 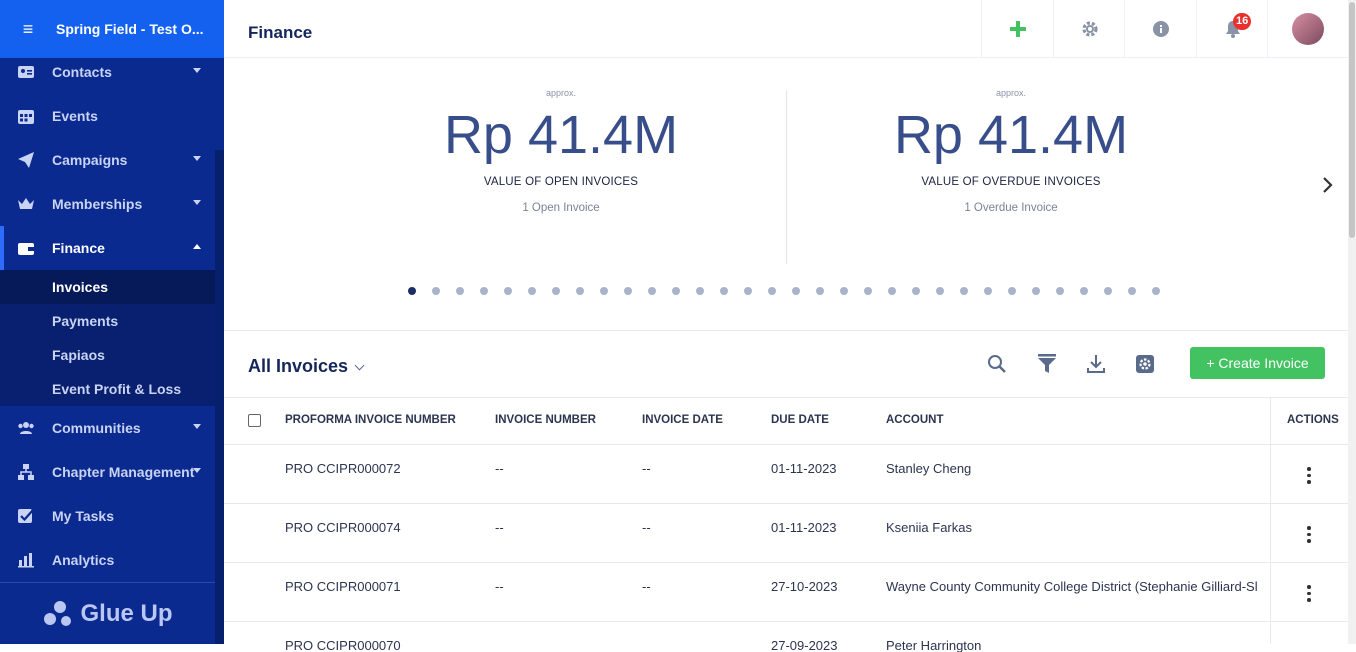 What do you see at coordinates (1160, 29) in the screenshot?
I see `info-button` at bounding box center [1160, 29].